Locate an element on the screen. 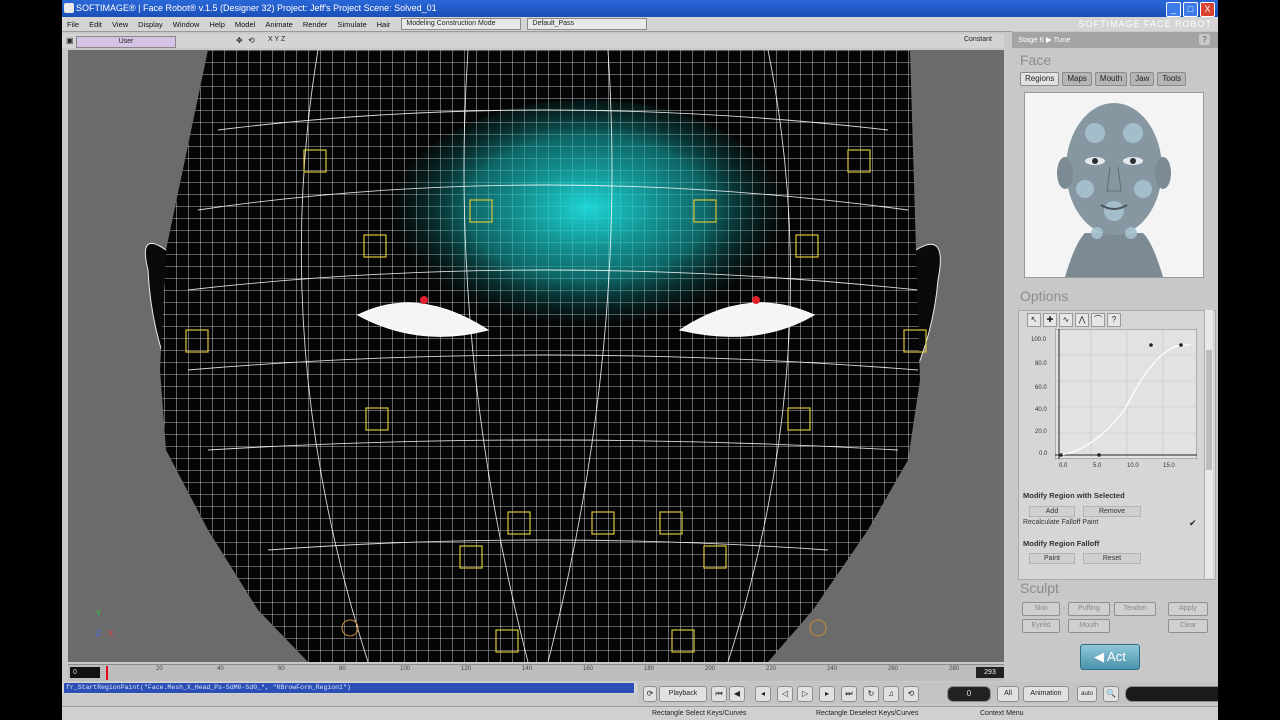 This screenshot has width=1280, height=720. menu-model: Model is located at coordinates (245, 24).